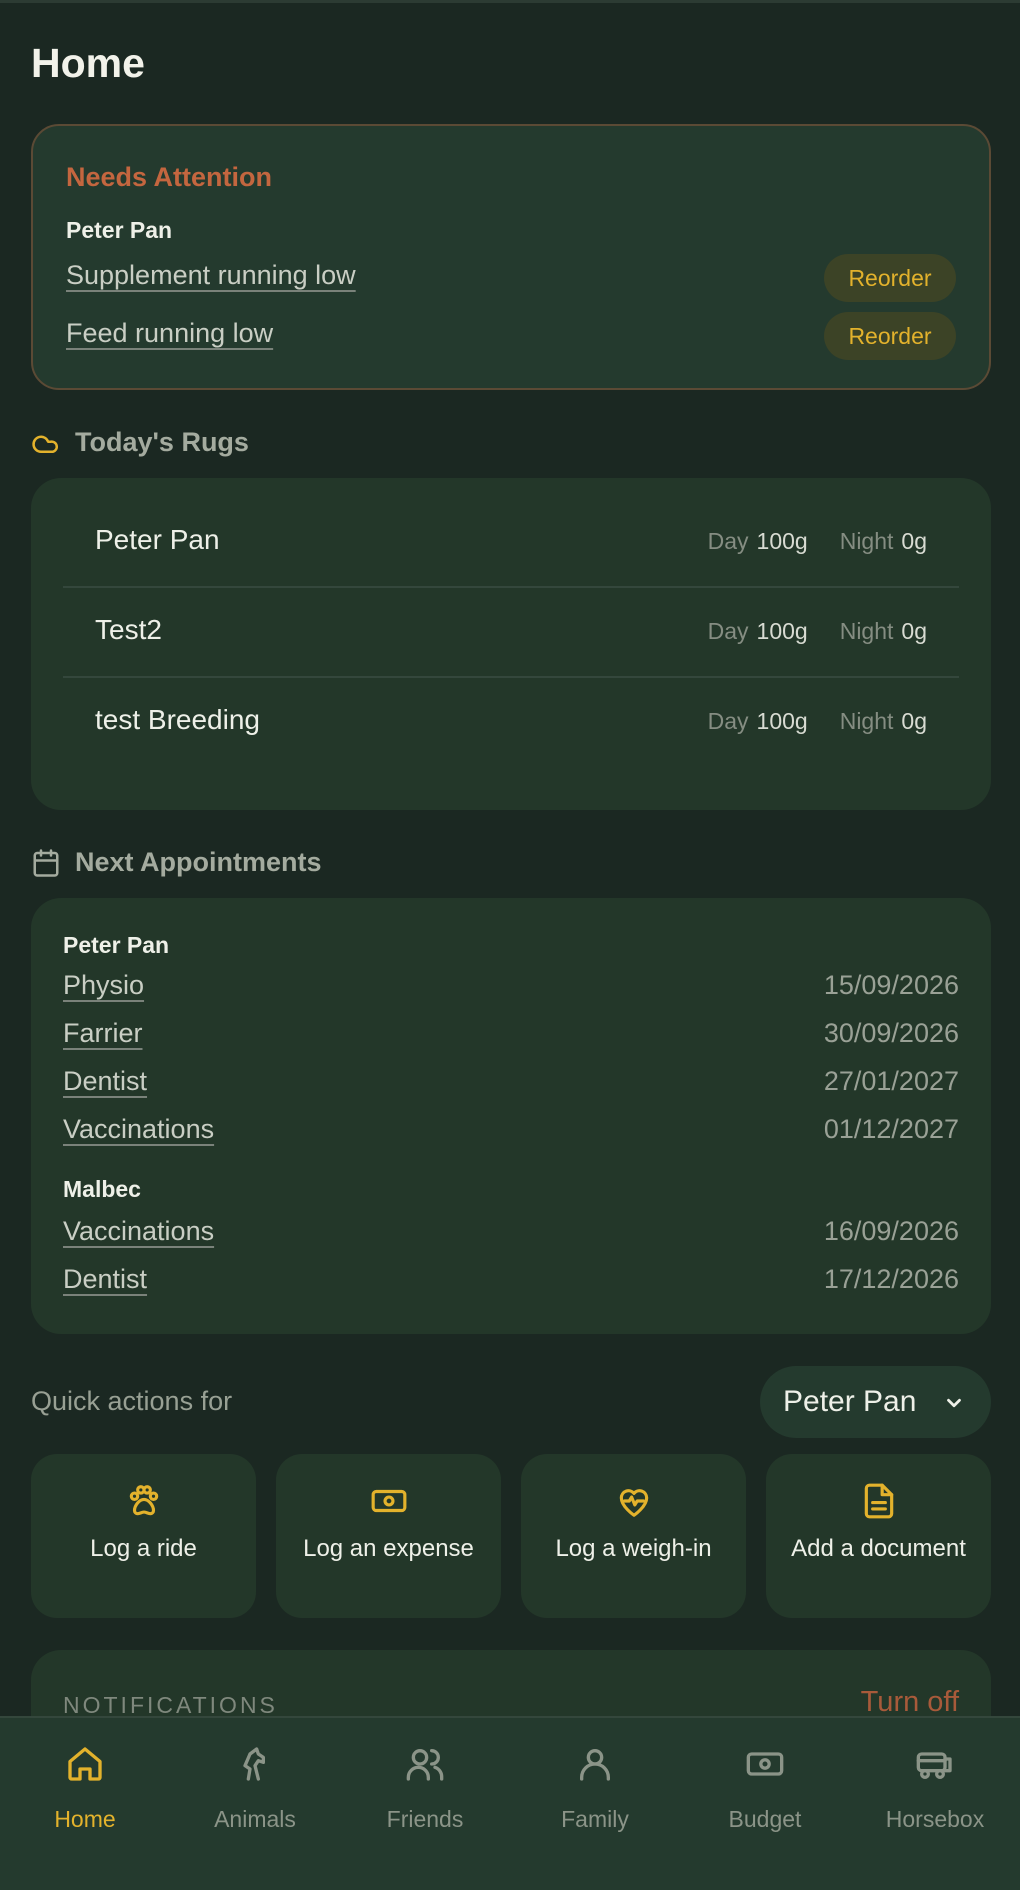 This screenshot has width=1020, height=1890. I want to click on horse-selector-dropdown: Peter Pan, so click(875, 1402).